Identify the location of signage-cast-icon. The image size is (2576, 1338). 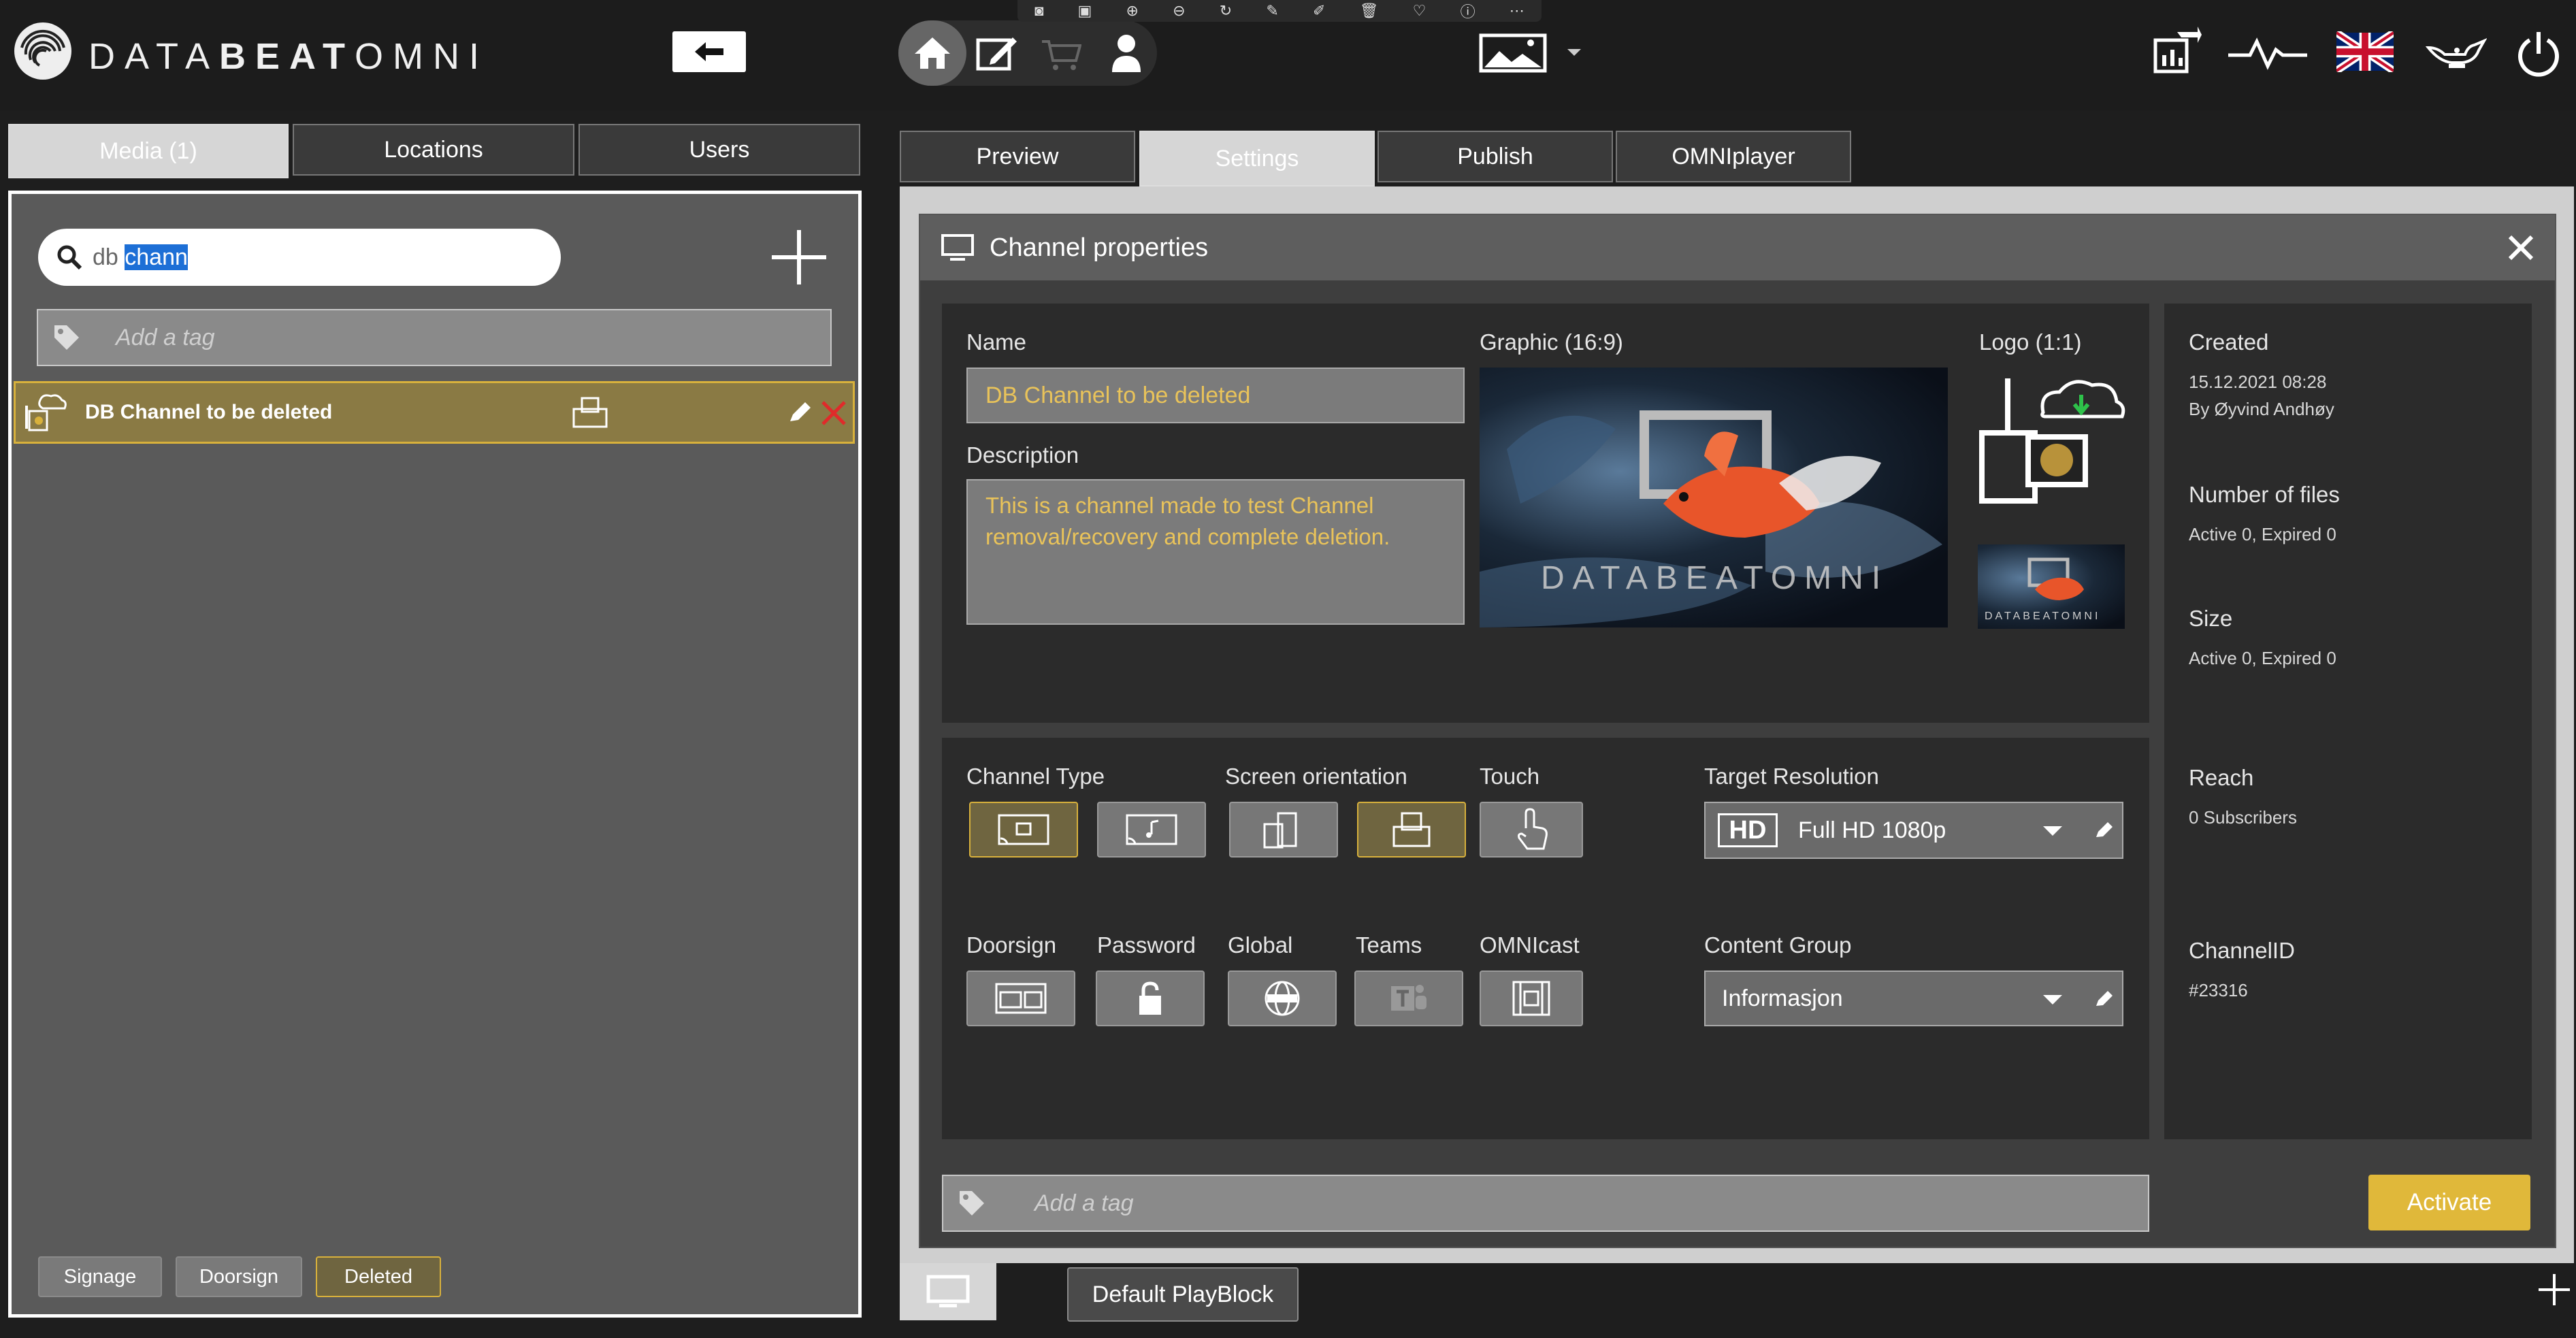
(1023, 829).